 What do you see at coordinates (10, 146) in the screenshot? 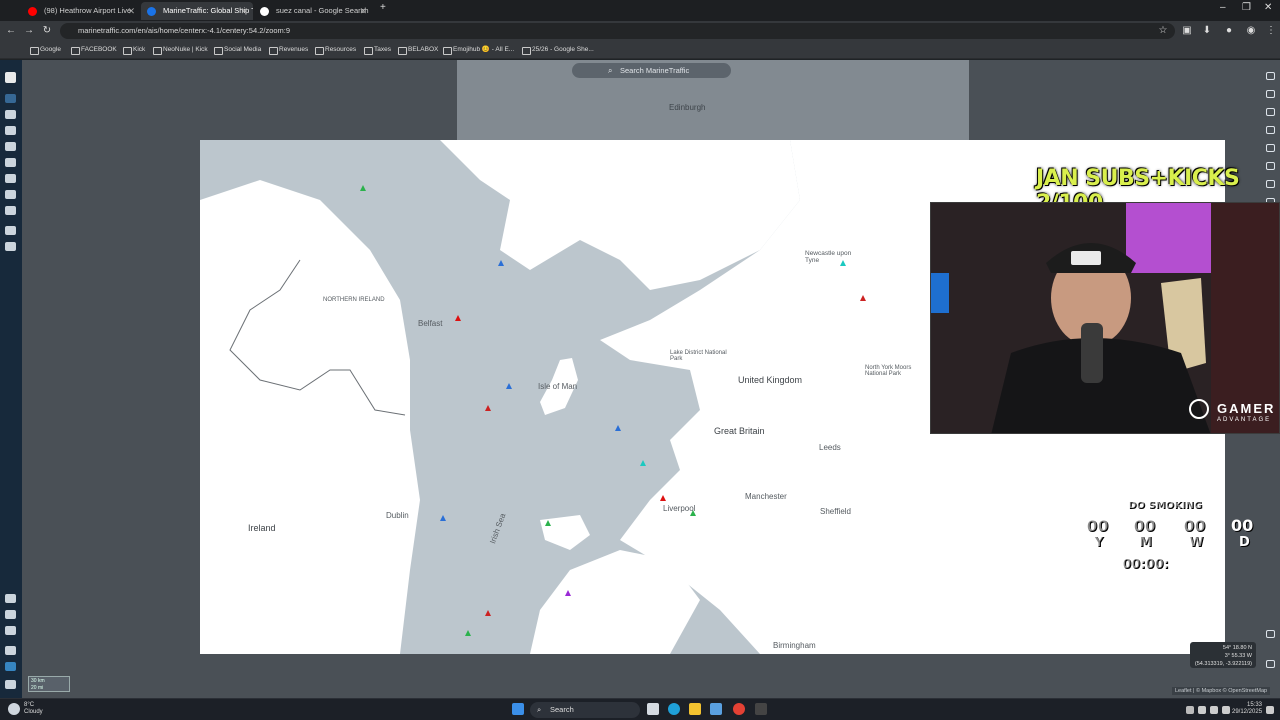
I see `anchor-icon` at bounding box center [10, 146].